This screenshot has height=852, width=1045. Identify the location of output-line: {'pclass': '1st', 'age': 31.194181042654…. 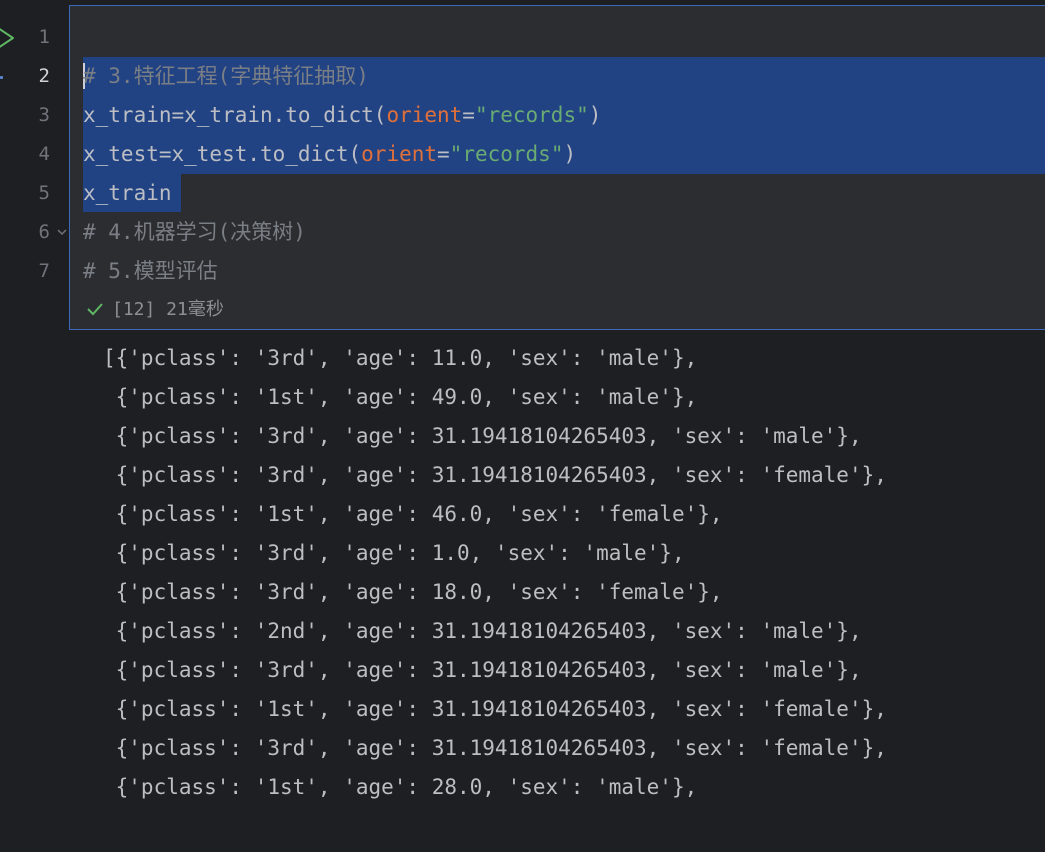
(495, 709).